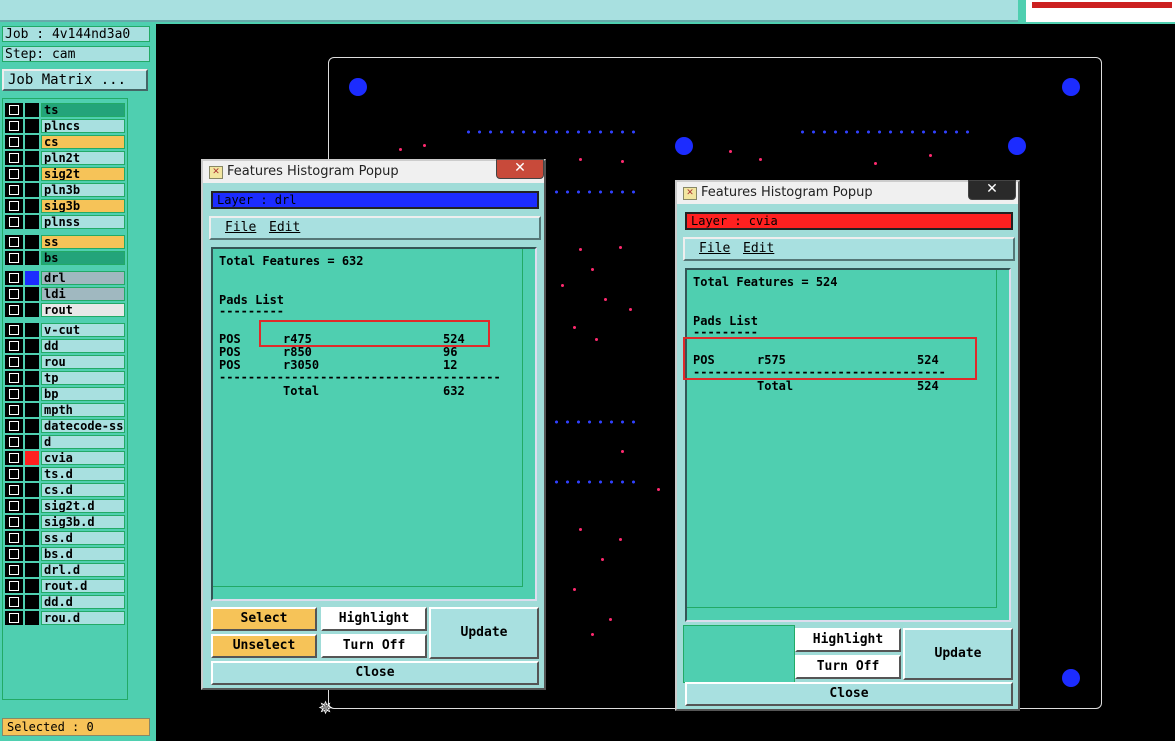 The height and width of the screenshot is (741, 1175). I want to click on layer-row: plnss, so click(65, 222).